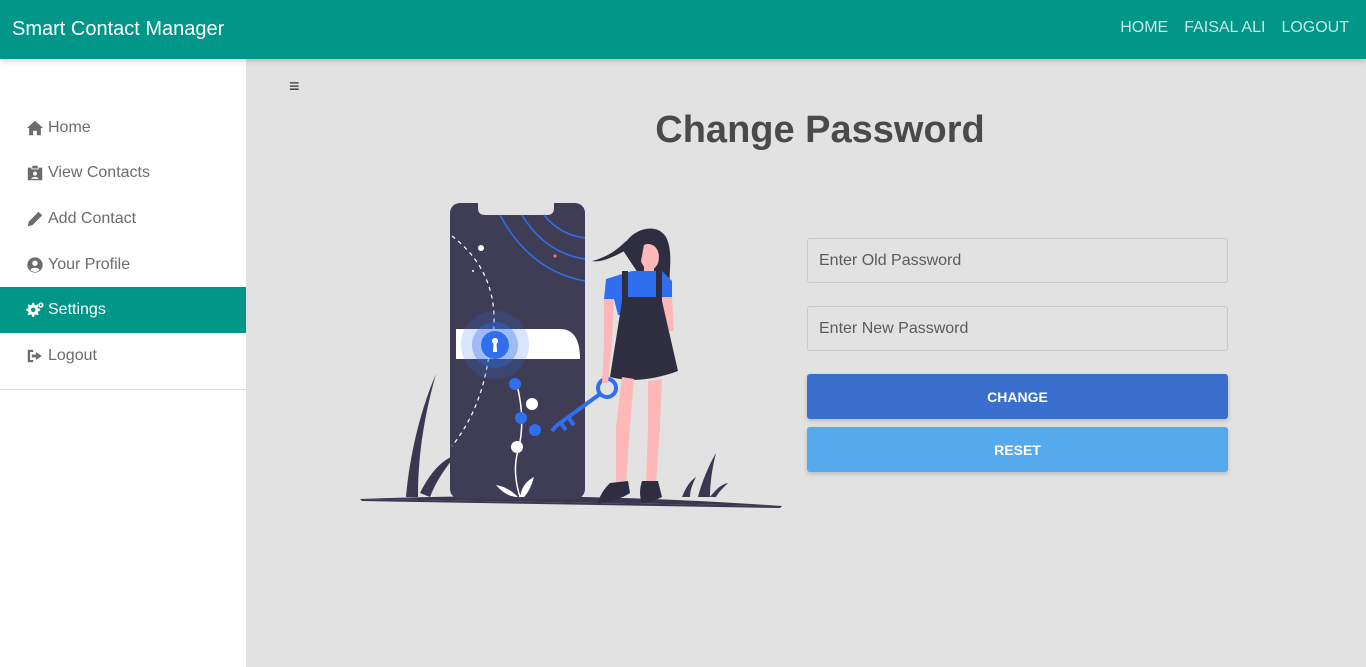 This screenshot has height=667, width=1366. Describe the element at coordinates (118, 29) in the screenshot. I see `brand-title: Smart Contact Manager` at that location.